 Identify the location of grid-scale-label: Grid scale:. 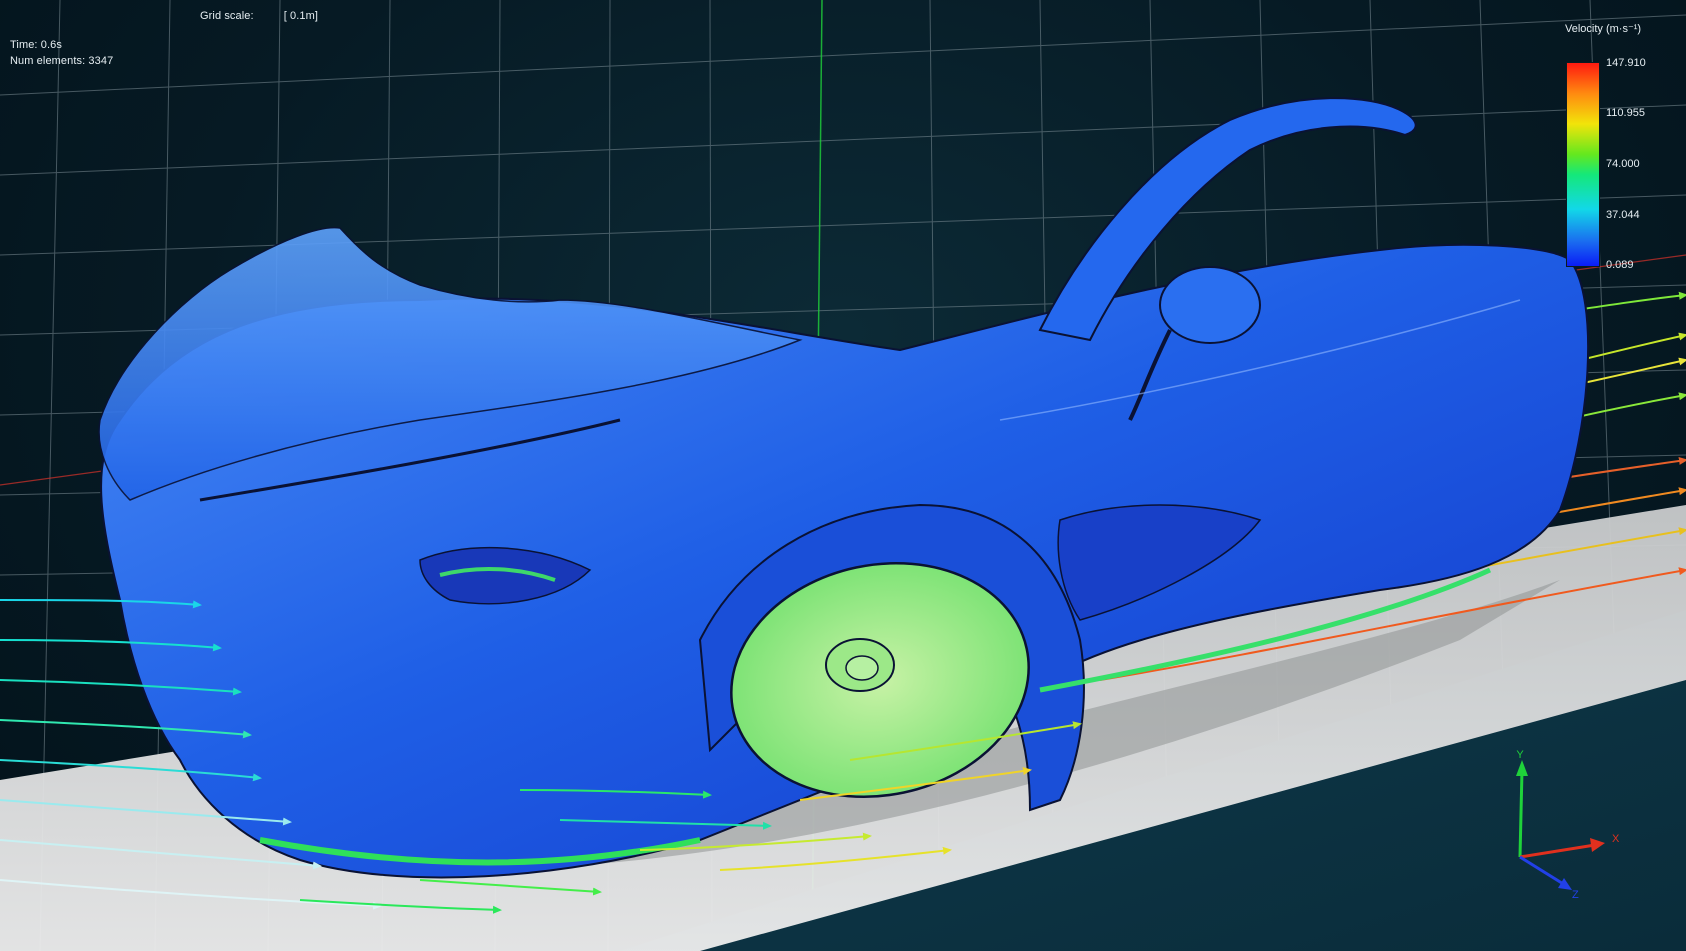
(227, 16).